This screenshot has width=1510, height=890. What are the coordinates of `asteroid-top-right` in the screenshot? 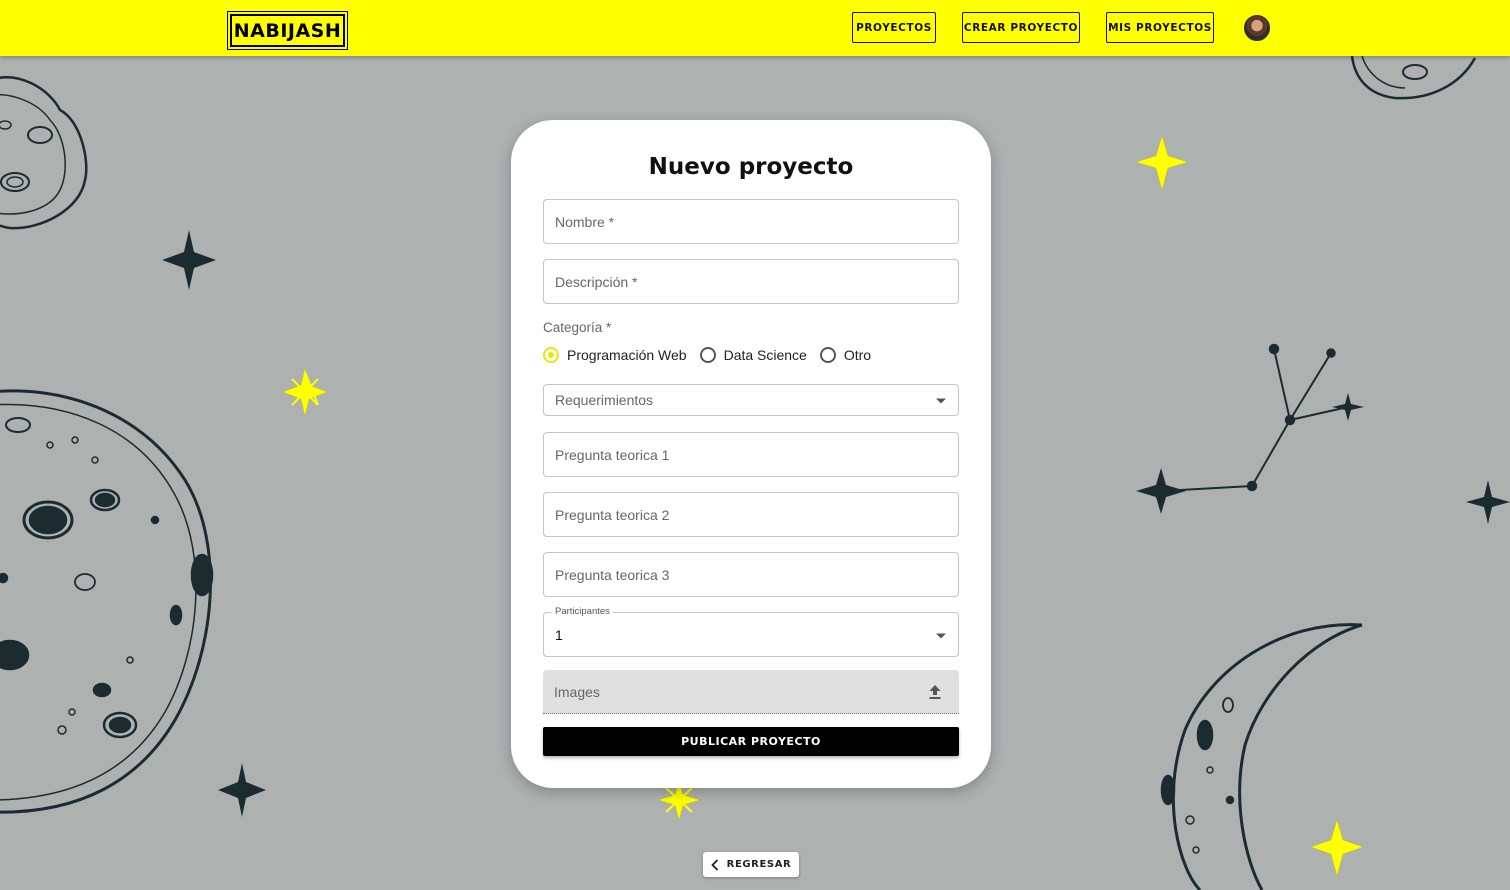 It's located at (1413, 77).